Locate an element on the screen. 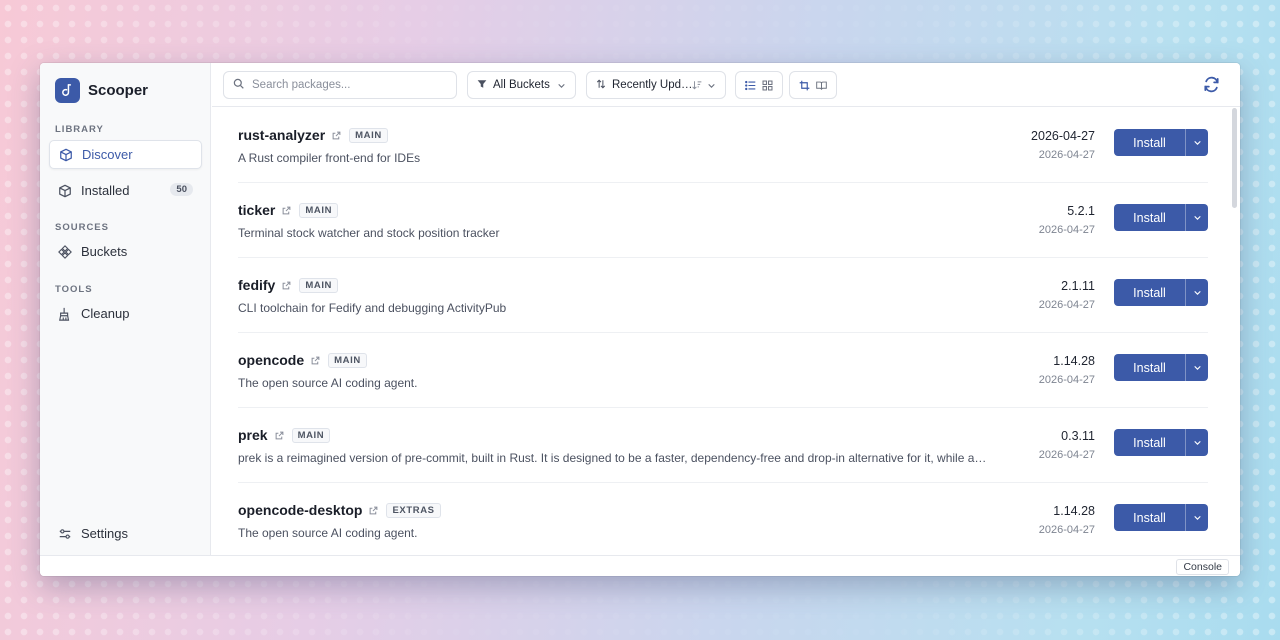  package-icon is located at coordinates (65, 191).